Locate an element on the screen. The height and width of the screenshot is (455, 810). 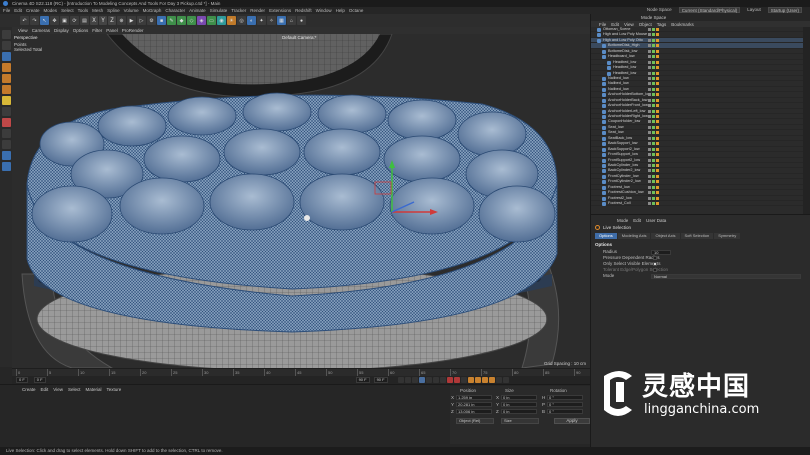
attr-menu-edit: Edit is located at coordinates (637, 220).